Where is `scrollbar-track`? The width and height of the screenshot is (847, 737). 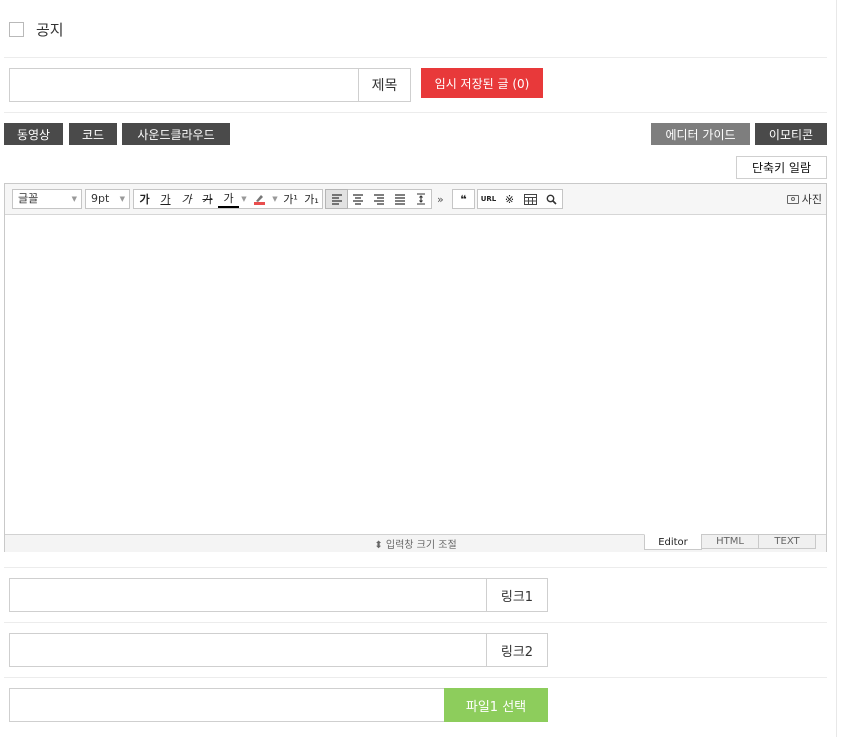
scrollbar-track is located at coordinates (836, 368).